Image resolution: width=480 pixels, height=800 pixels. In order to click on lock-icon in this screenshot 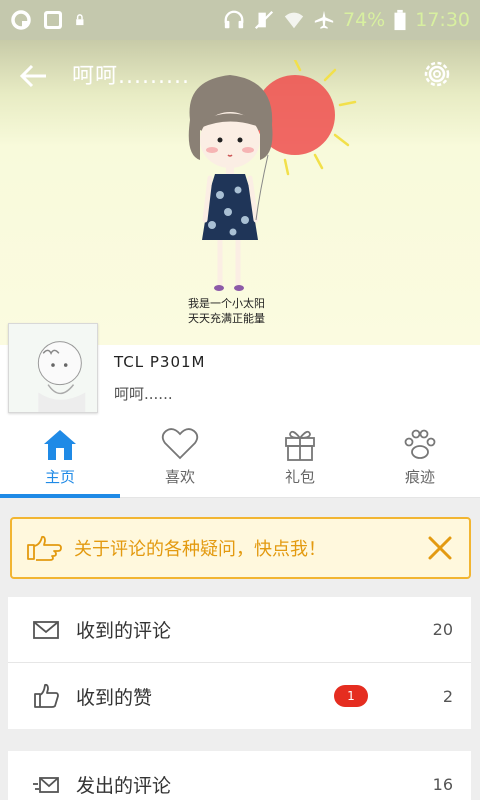, I will do `click(80, 20)`.